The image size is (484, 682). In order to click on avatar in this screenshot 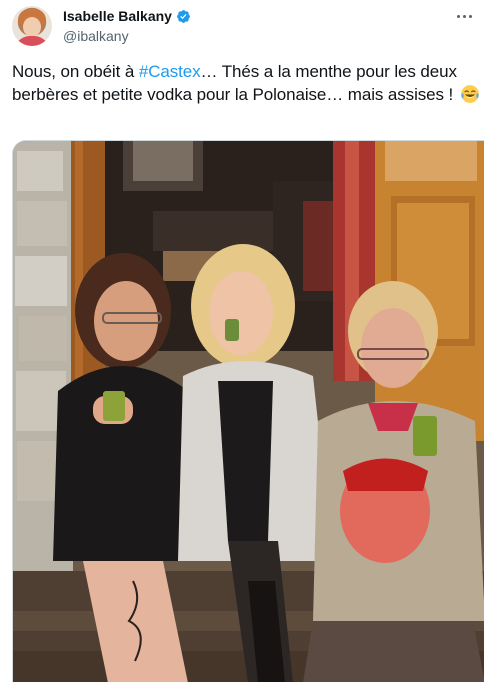, I will do `click(32, 26)`.